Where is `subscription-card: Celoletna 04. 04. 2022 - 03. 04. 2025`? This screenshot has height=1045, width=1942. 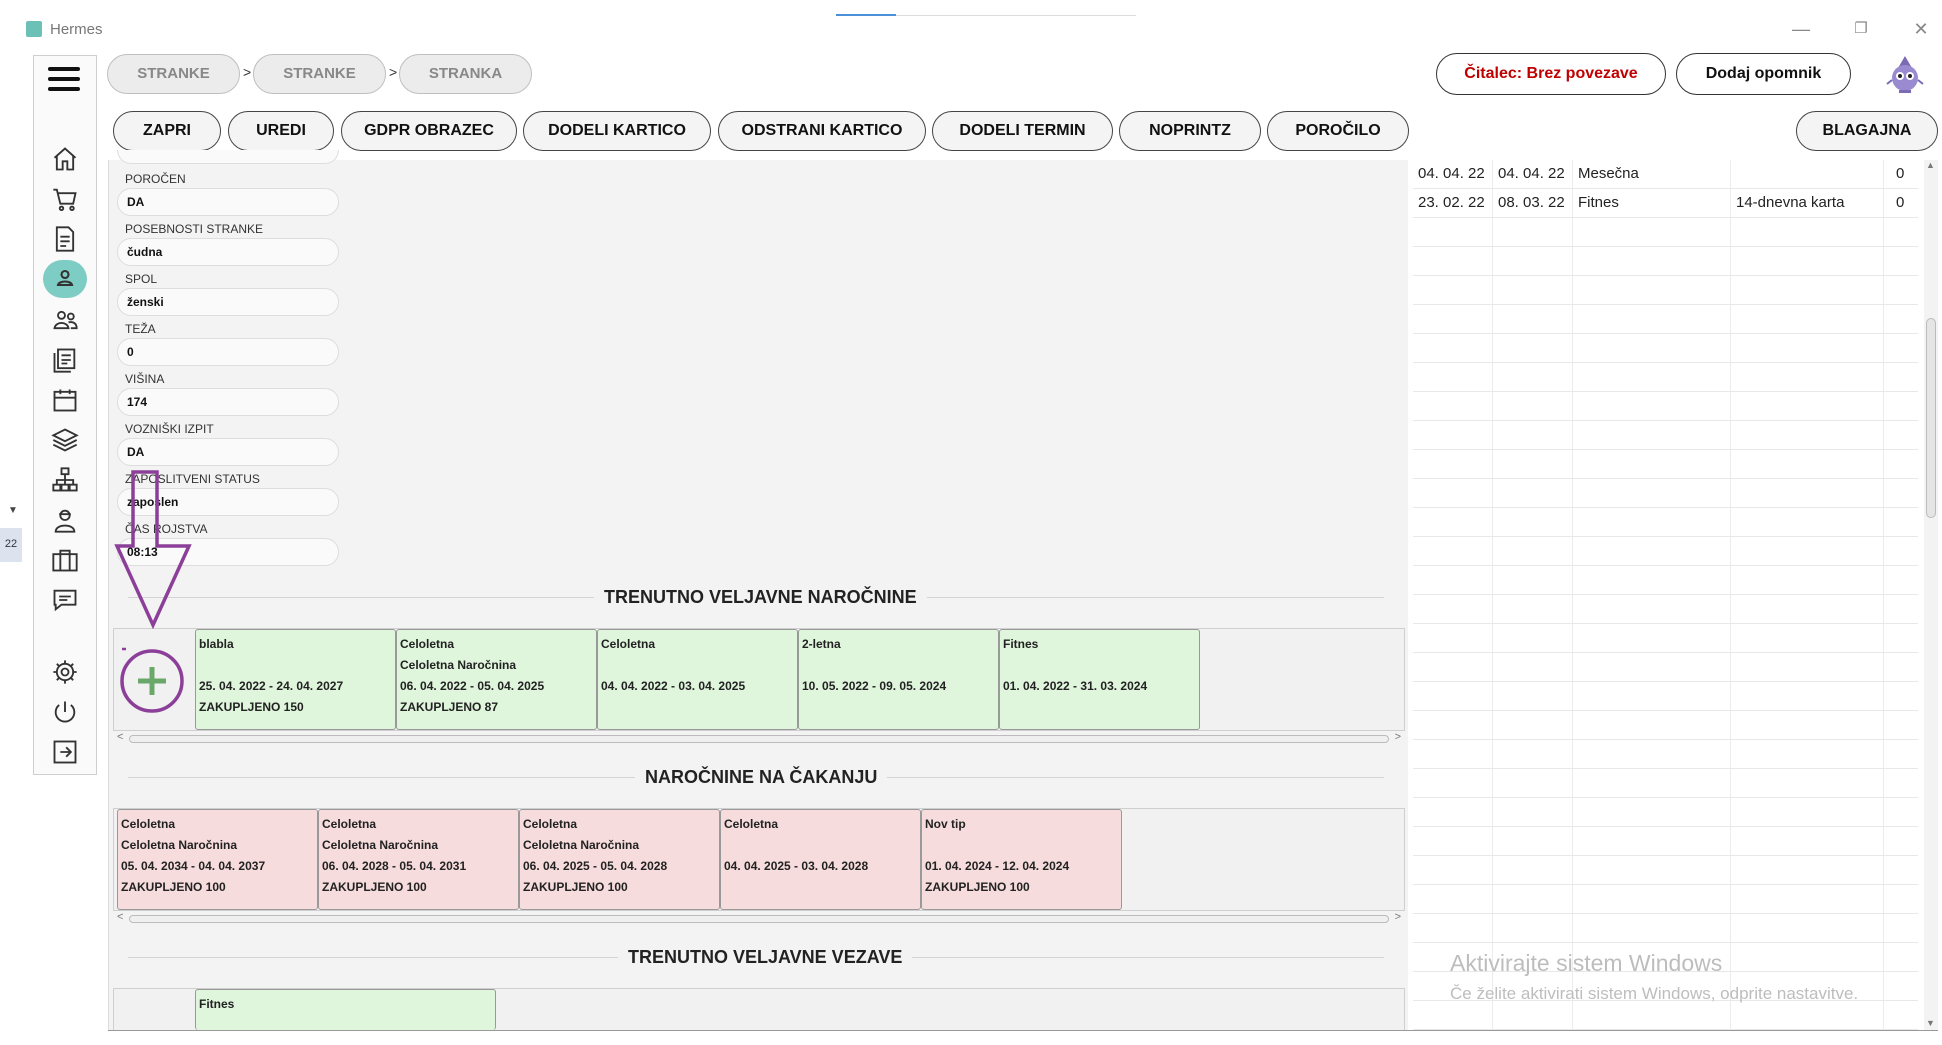 subscription-card: Celoletna 04. 04. 2022 - 03. 04. 2025 is located at coordinates (697, 679).